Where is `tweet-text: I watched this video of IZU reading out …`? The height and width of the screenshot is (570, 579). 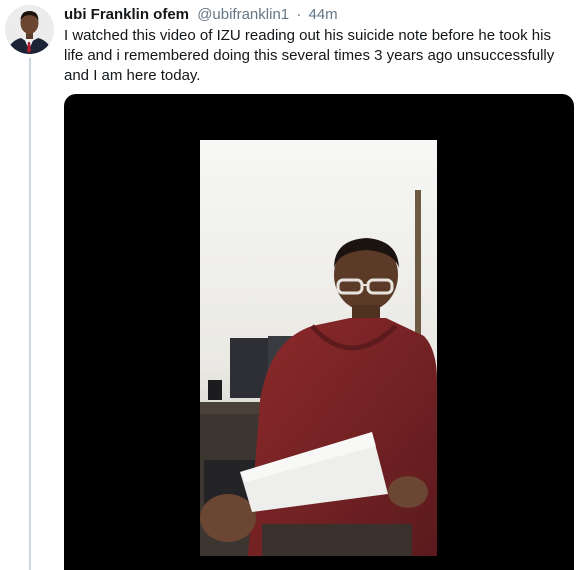
tweet-text: I watched this video of IZU reading out … is located at coordinates (309, 55).